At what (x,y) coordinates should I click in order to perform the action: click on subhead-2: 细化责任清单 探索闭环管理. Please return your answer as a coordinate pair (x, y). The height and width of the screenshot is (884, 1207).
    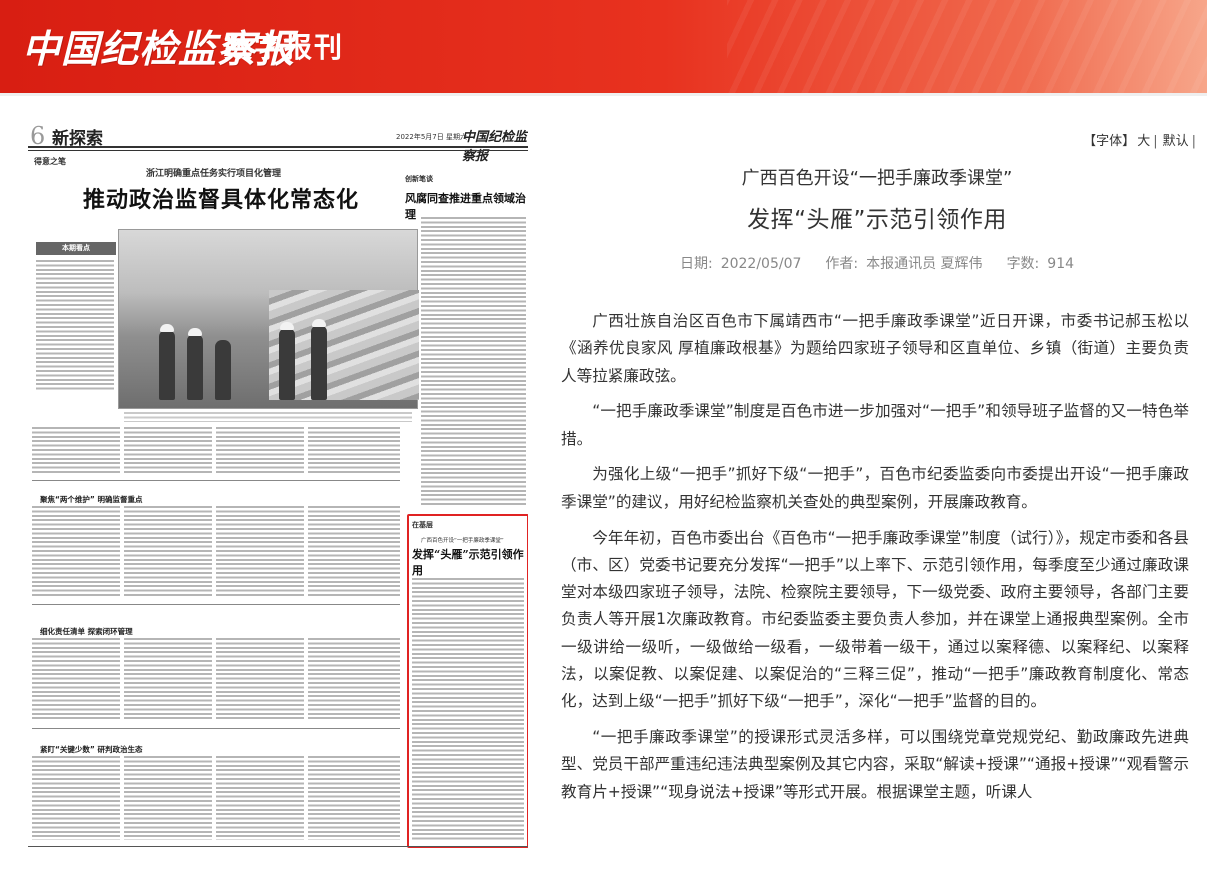
    Looking at the image, I should click on (86, 631).